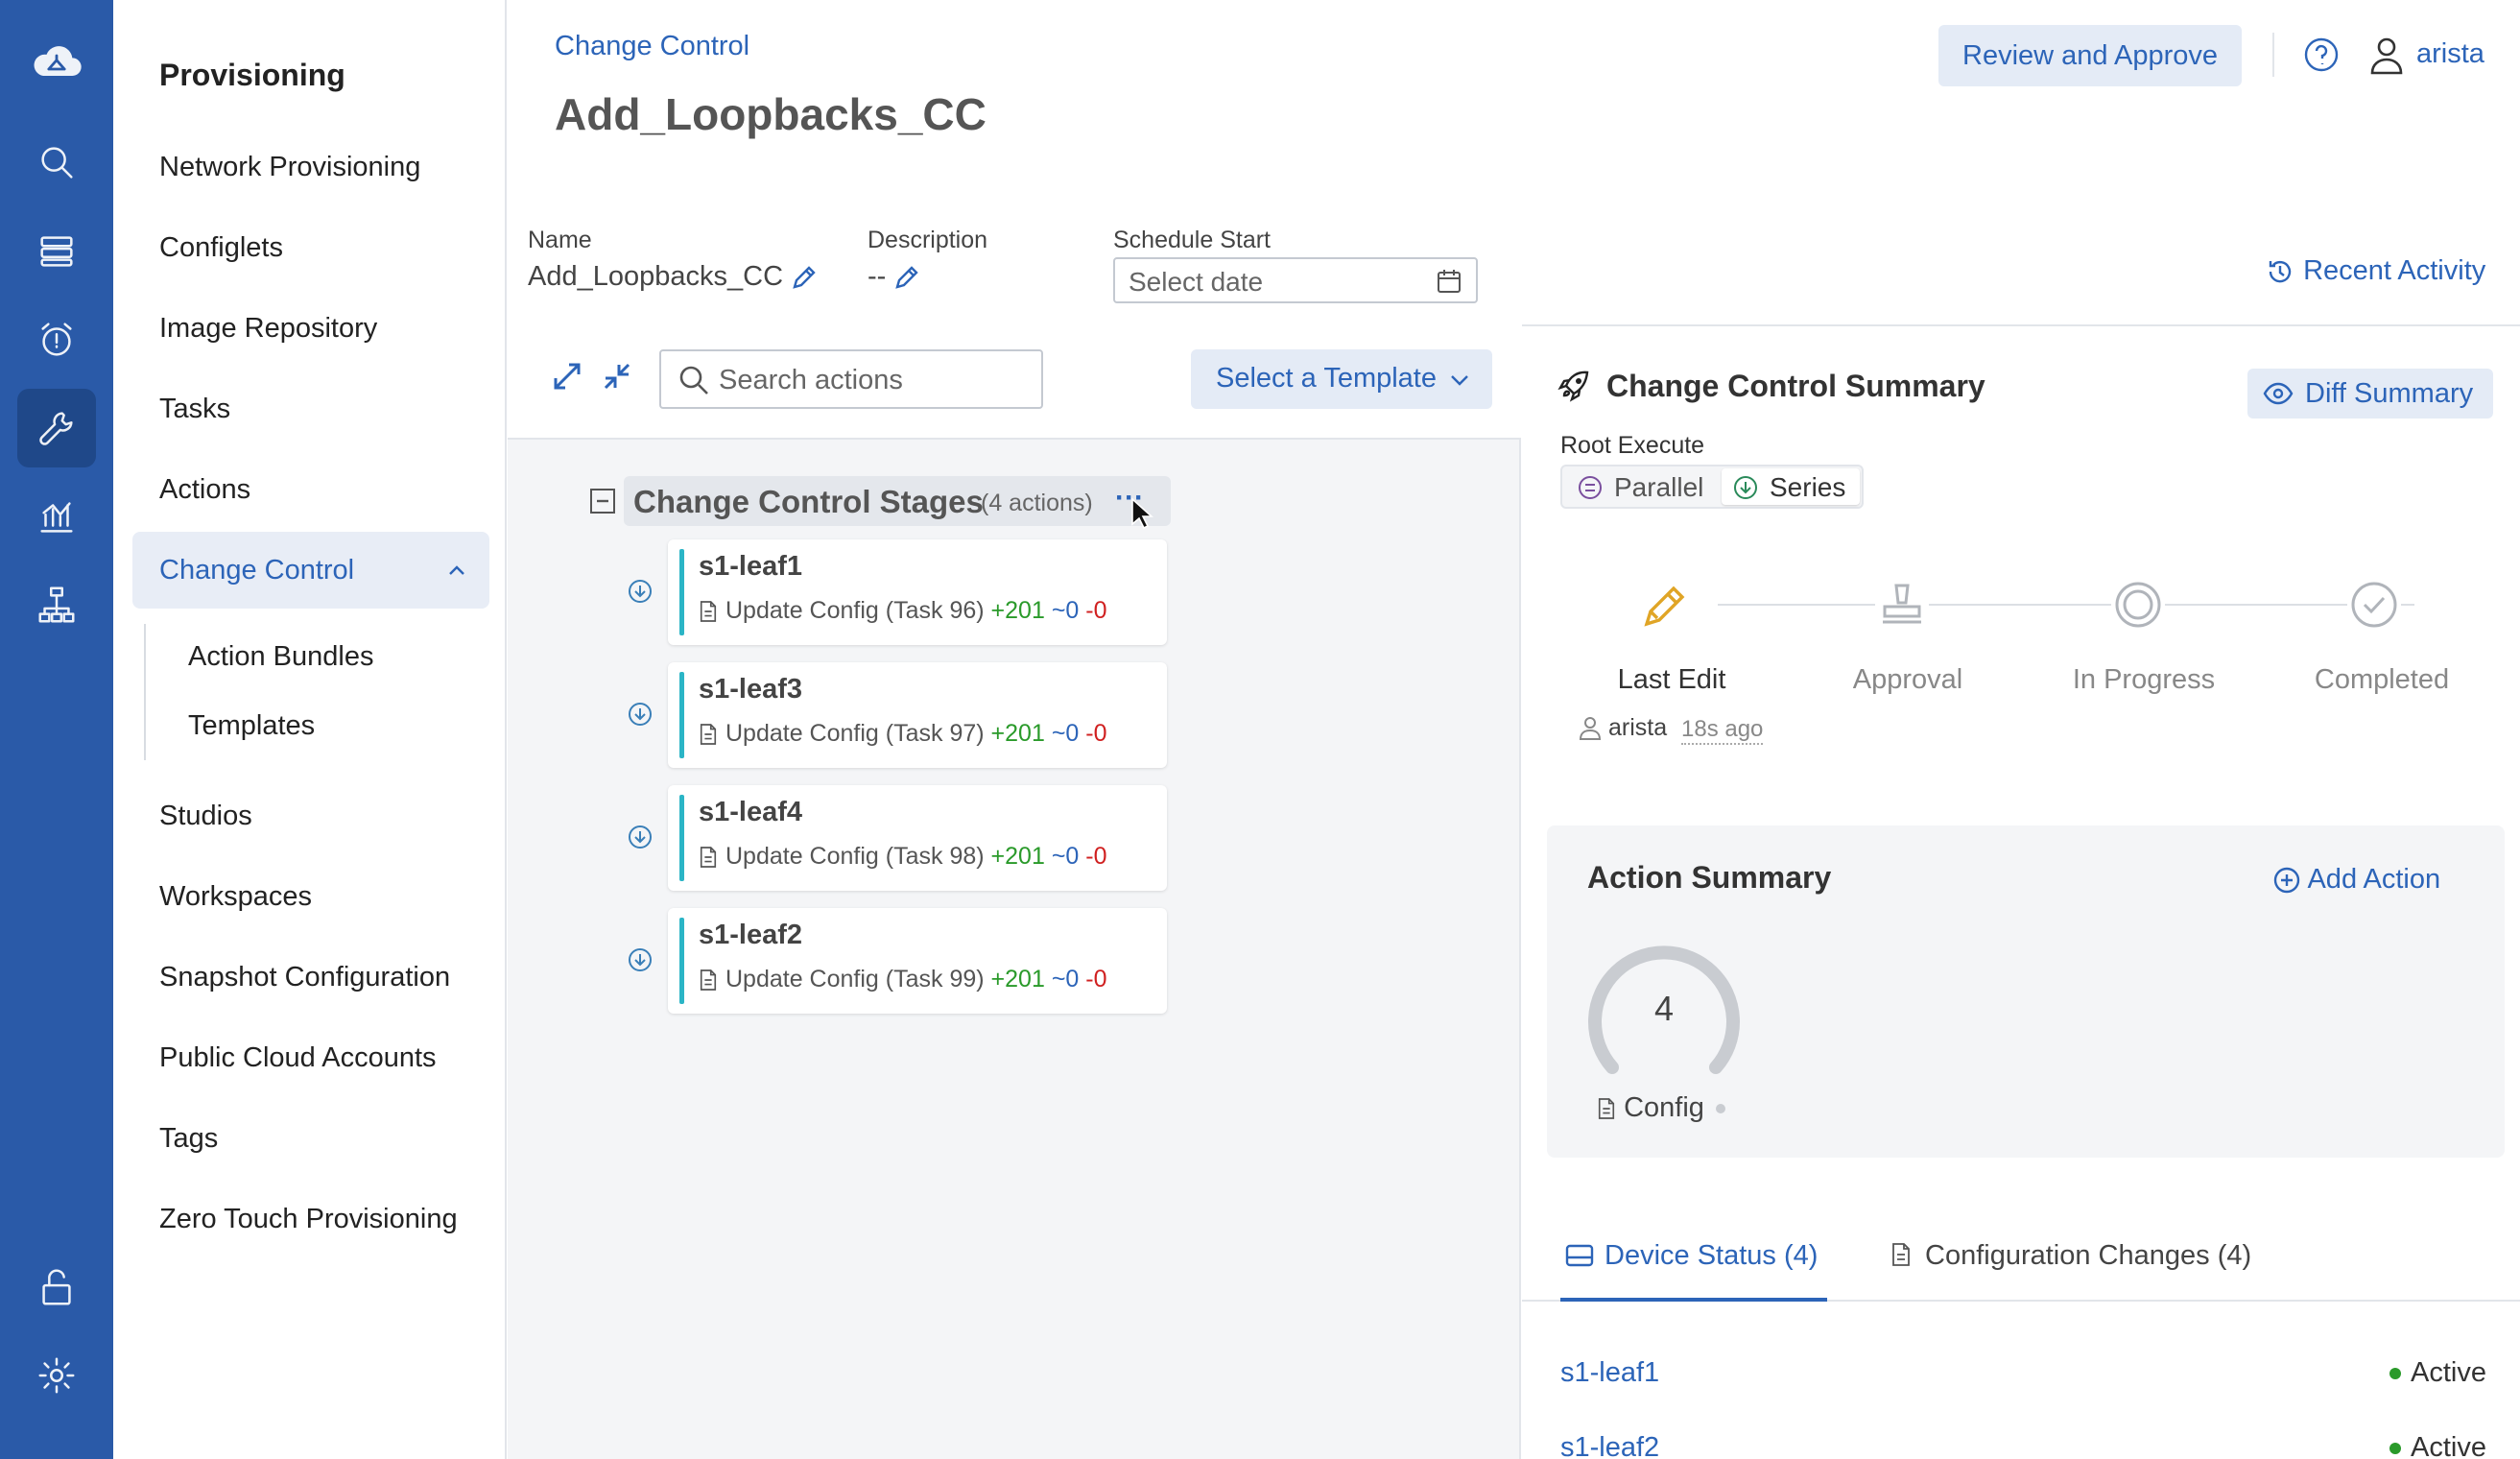 Image resolution: width=2520 pixels, height=1459 pixels. Describe the element at coordinates (57, 428) in the screenshot. I see `provisioning-wrench-icon` at that location.